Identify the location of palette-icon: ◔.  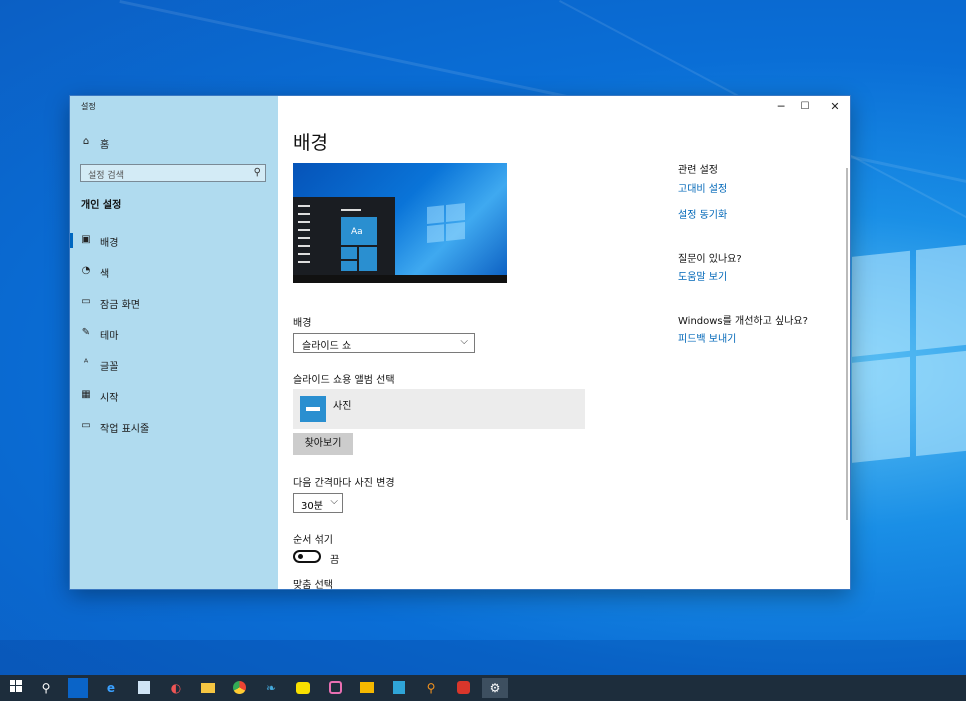
(86, 270).